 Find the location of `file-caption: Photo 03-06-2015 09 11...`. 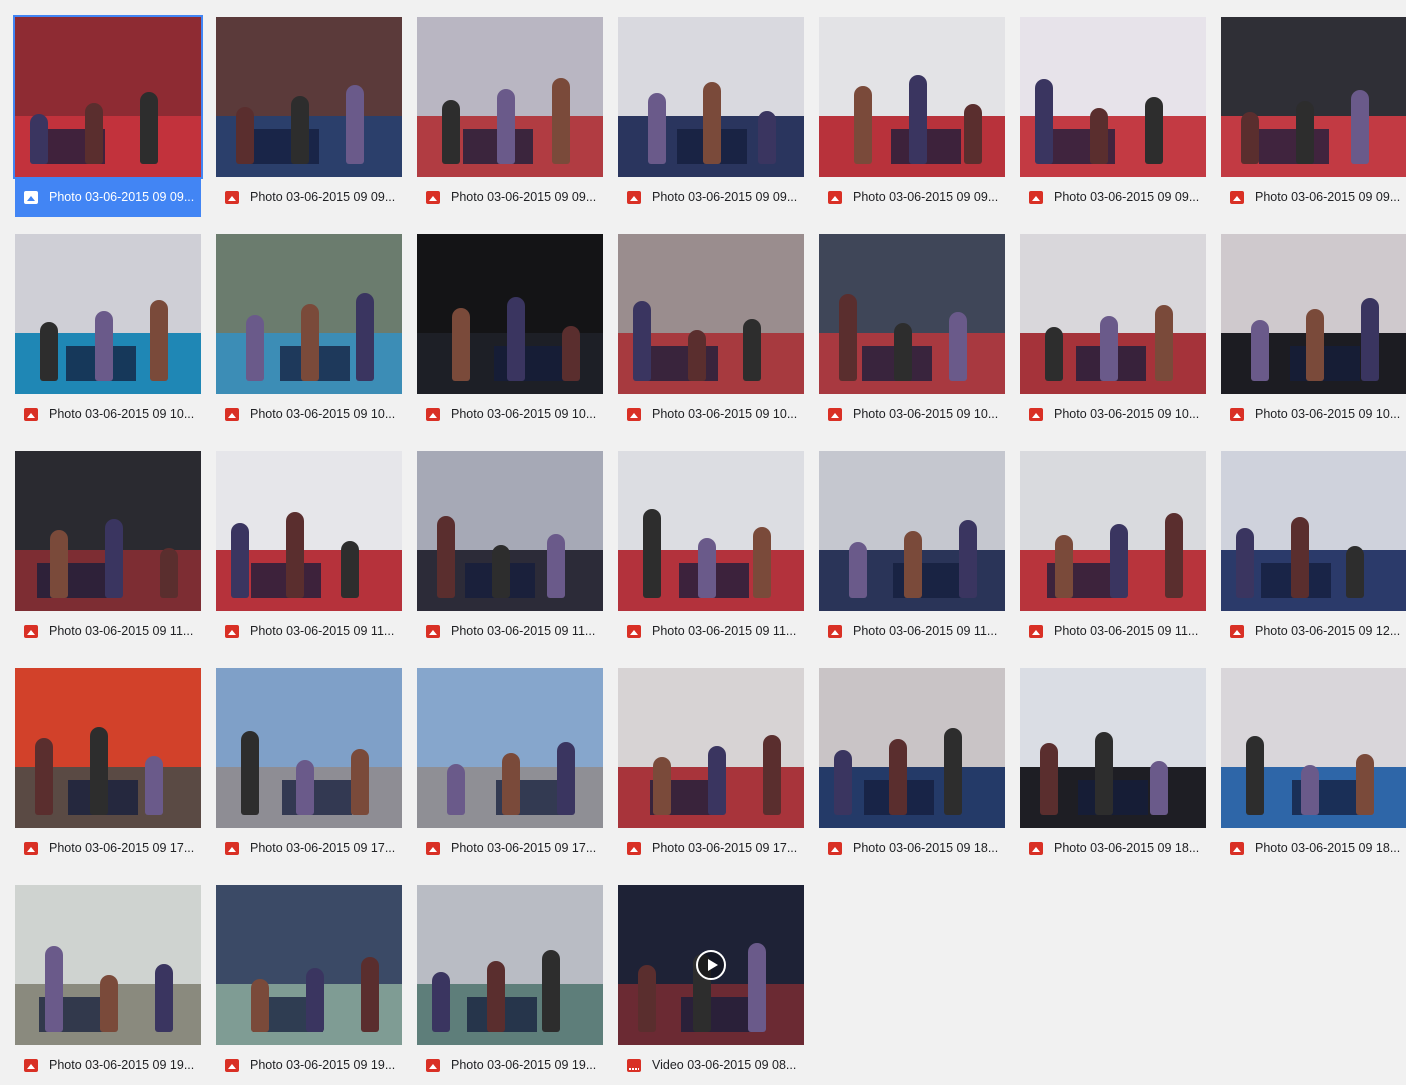

file-caption: Photo 03-06-2015 09 11... is located at coordinates (510, 631).